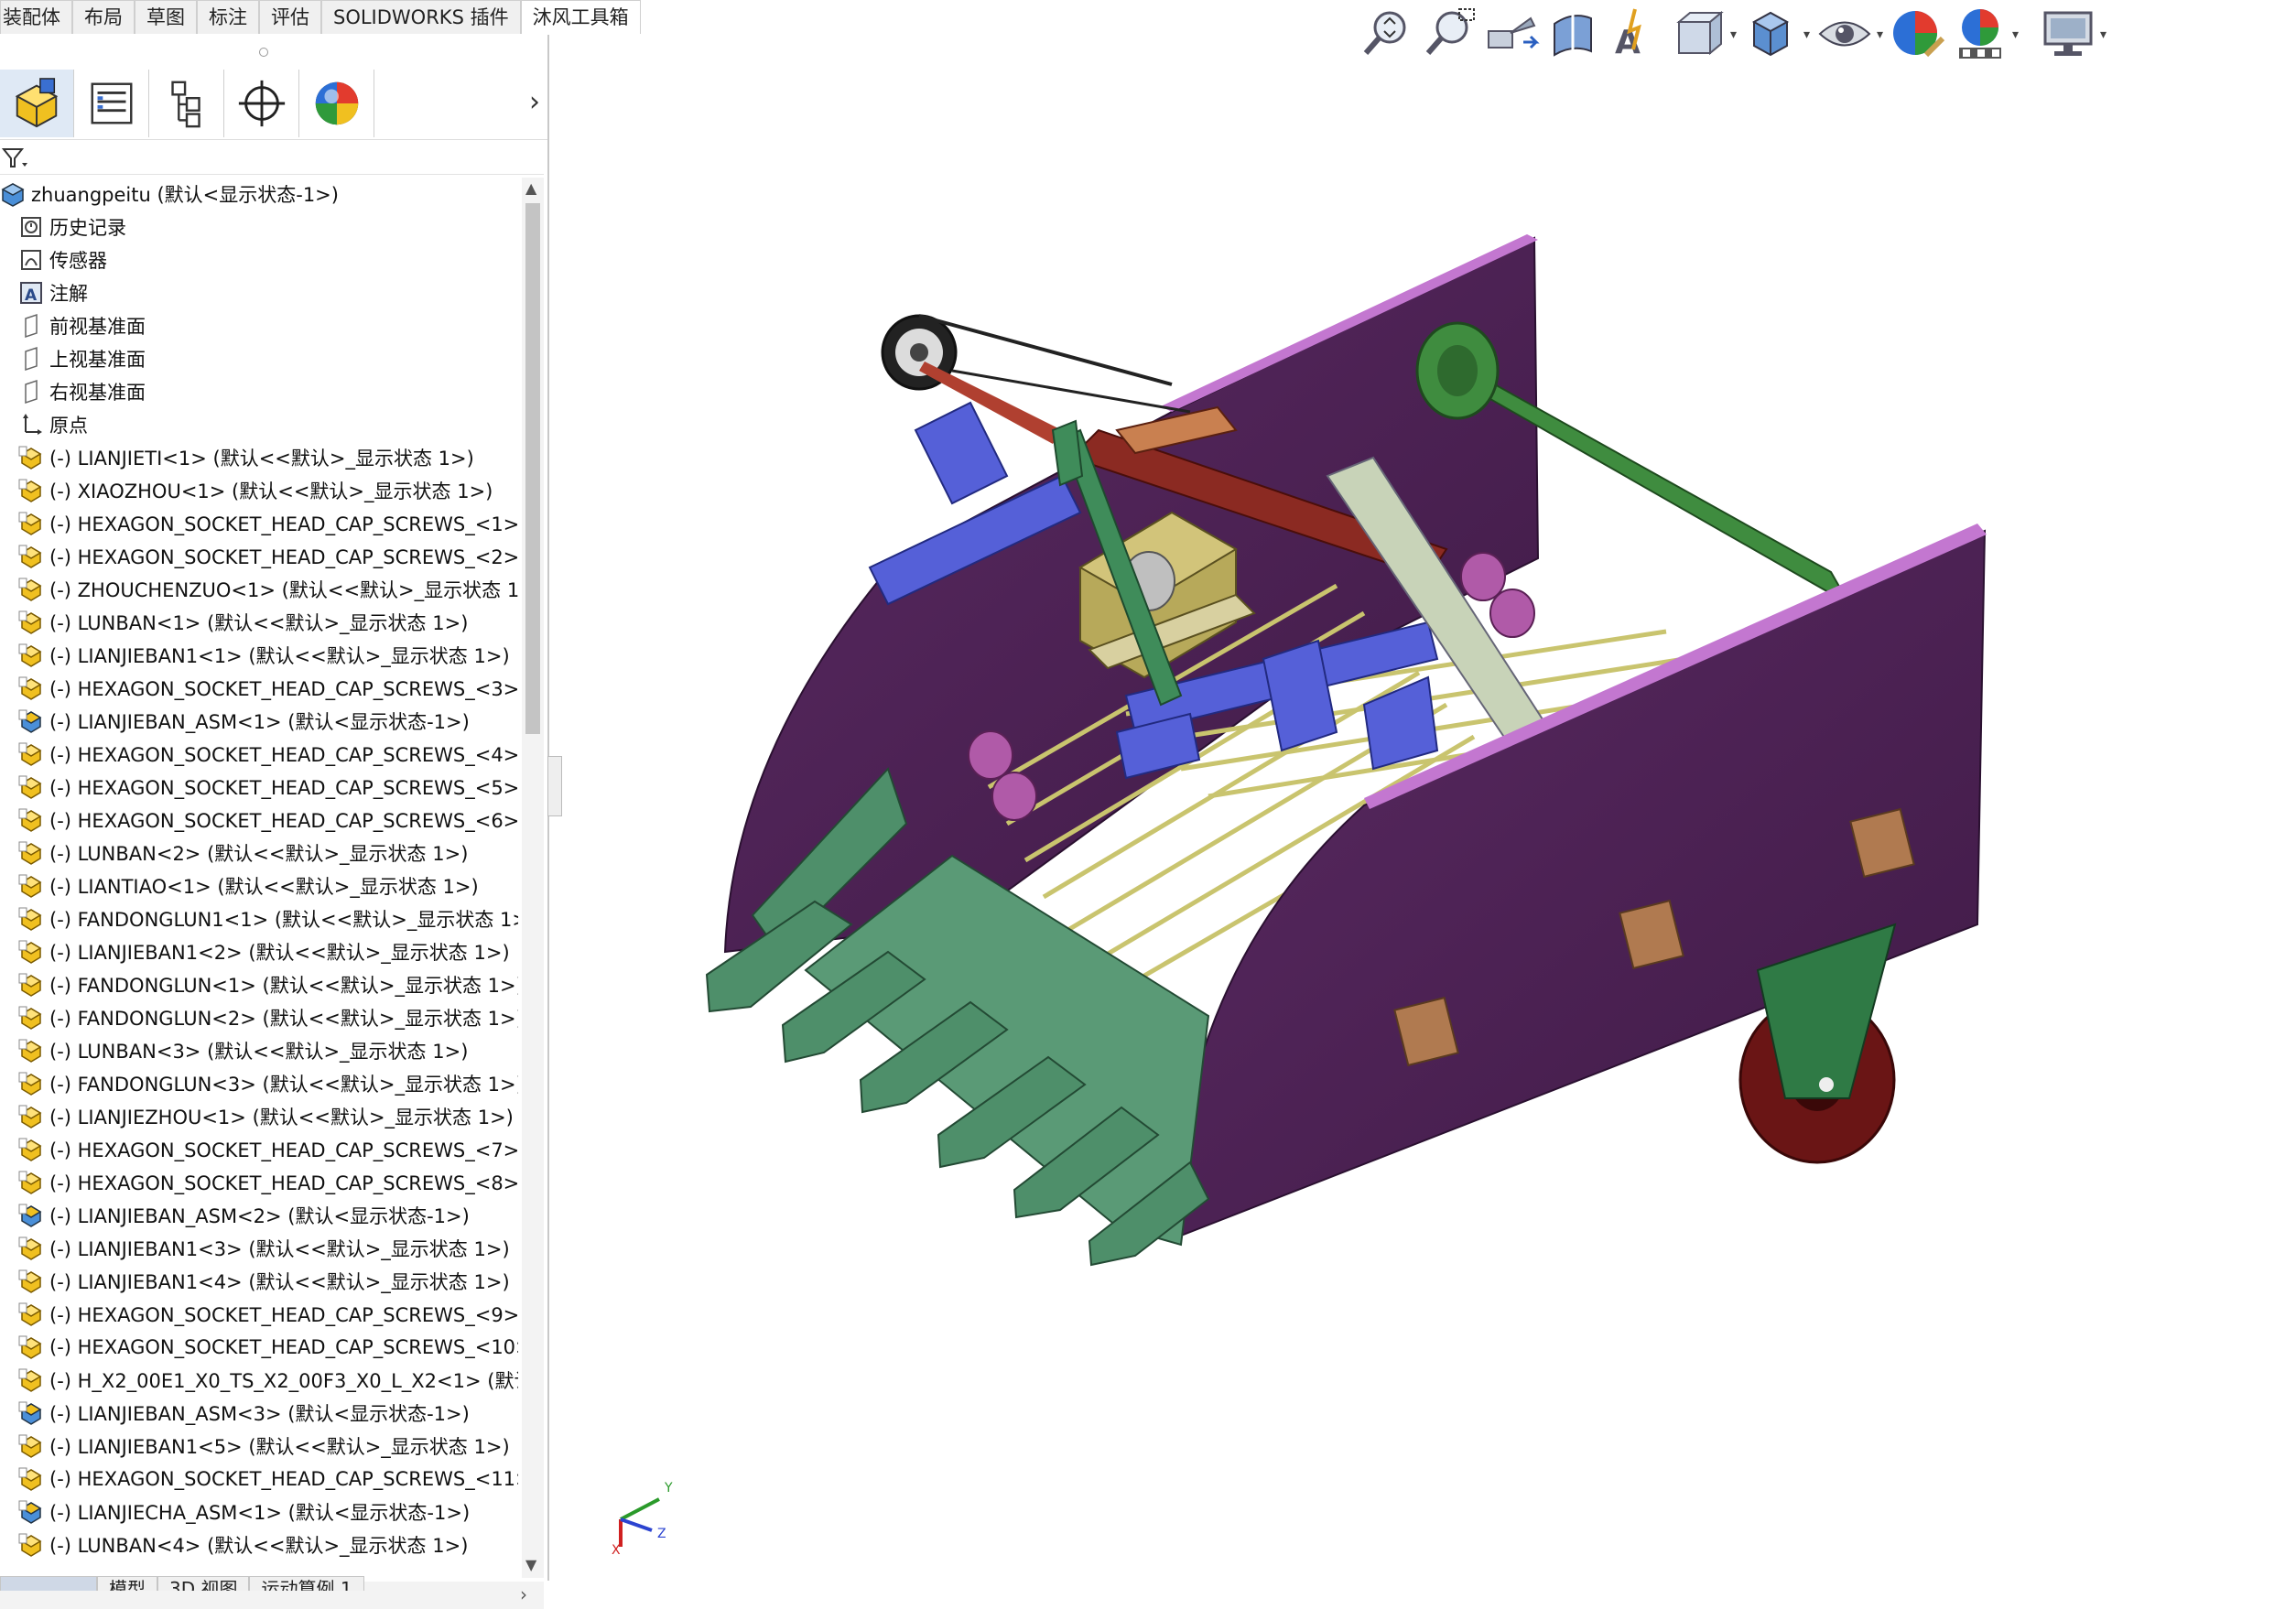 Image resolution: width=2296 pixels, height=1609 pixels. I want to click on tree-item: (-) XIAOZHOU<1> (默认<<默认>_显示状态 1>), so click(259, 490).